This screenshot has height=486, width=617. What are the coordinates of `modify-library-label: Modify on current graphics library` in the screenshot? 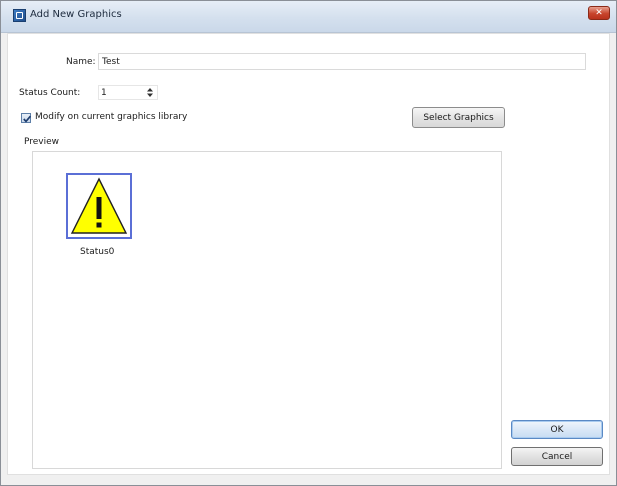 It's located at (111, 117).